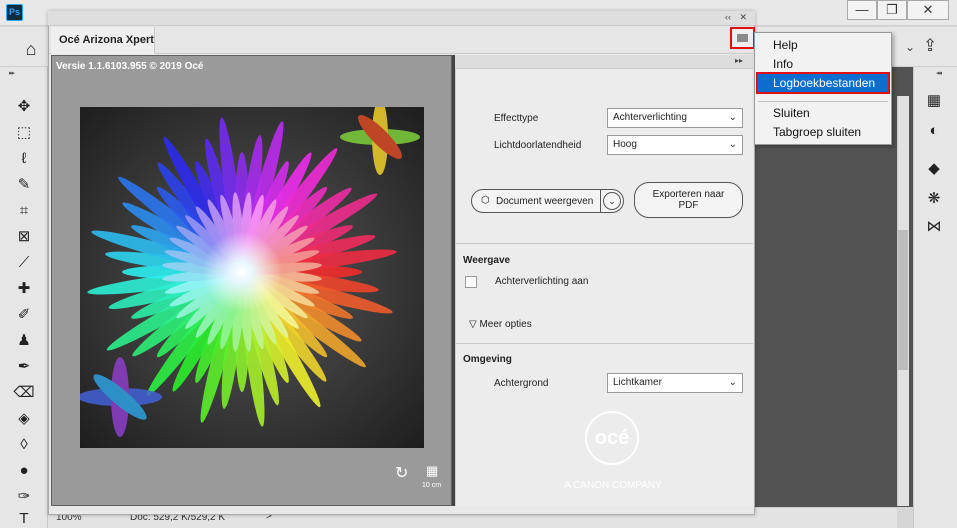 This screenshot has height=528, width=957. Describe the element at coordinates (24, 159) in the screenshot. I see `lasso-tool-icon: ℓ` at that location.